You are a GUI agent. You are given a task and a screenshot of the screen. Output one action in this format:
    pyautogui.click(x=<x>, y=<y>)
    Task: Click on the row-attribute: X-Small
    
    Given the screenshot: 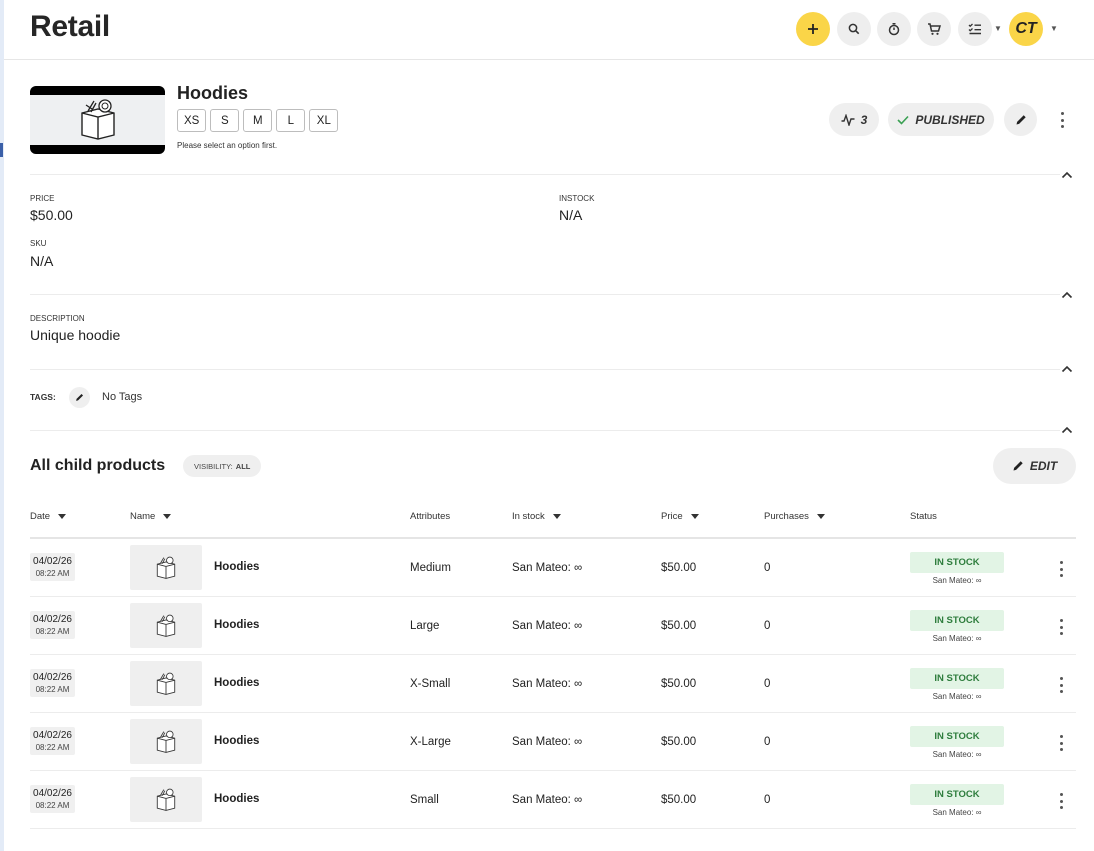 What is the action you would take?
    pyautogui.click(x=430, y=684)
    